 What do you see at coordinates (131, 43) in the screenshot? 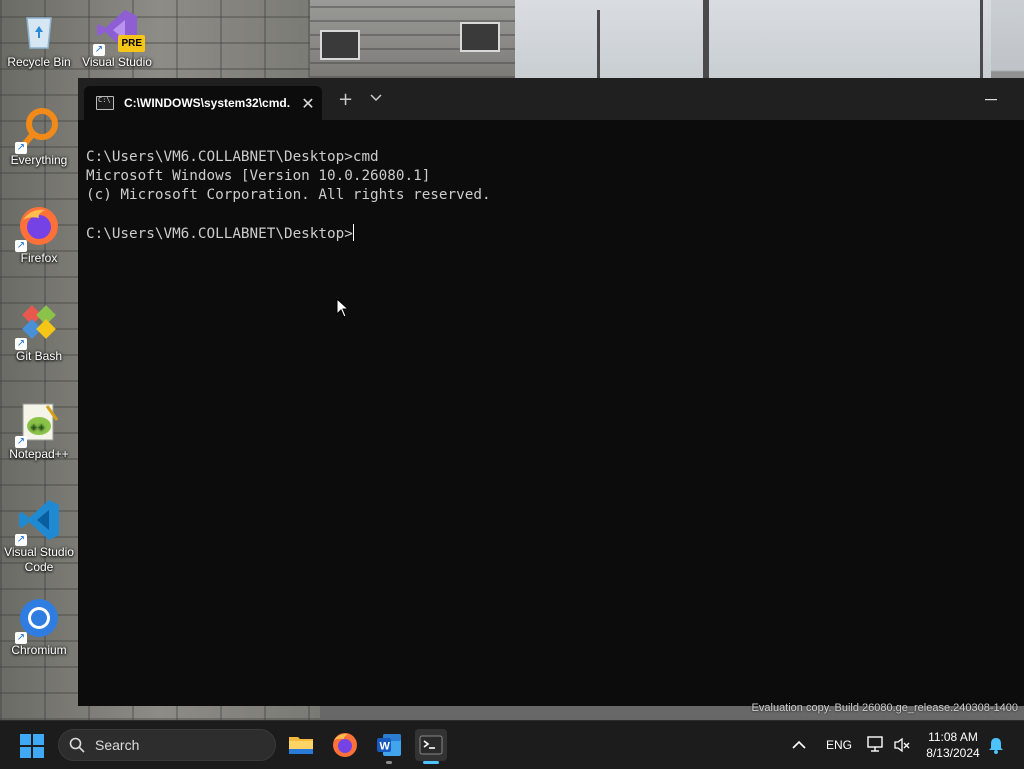
I see `preview-badge: PRE` at bounding box center [131, 43].